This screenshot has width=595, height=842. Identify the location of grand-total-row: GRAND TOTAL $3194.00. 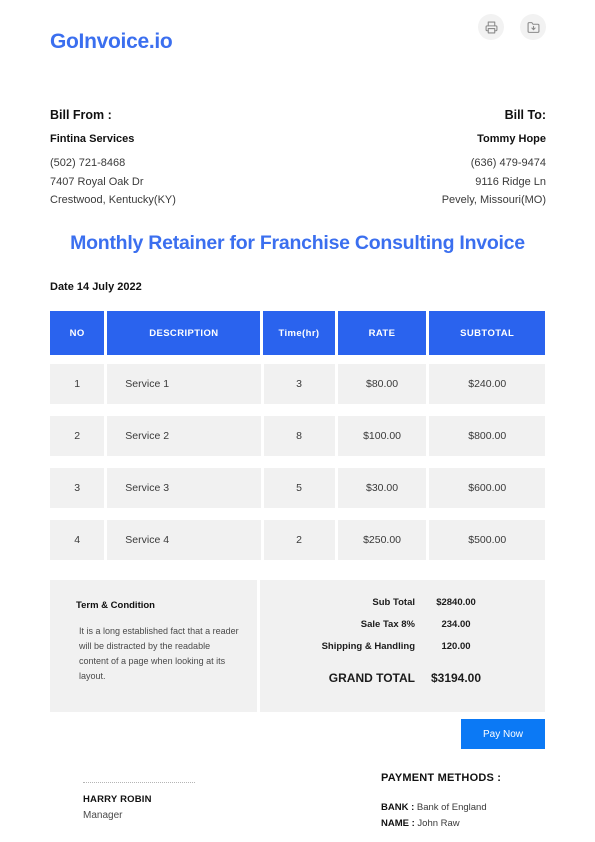
(378, 678).